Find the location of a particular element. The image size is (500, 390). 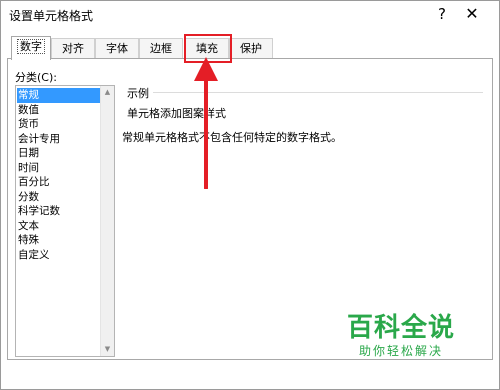

sample-label: 示例 is located at coordinates (138, 93).